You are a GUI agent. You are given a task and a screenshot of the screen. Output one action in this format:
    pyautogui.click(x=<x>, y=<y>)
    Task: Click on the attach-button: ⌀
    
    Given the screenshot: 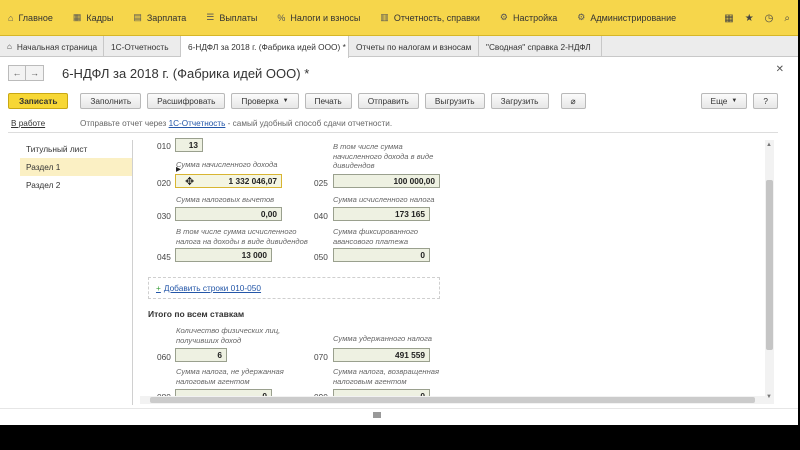 What is the action you would take?
    pyautogui.click(x=573, y=101)
    